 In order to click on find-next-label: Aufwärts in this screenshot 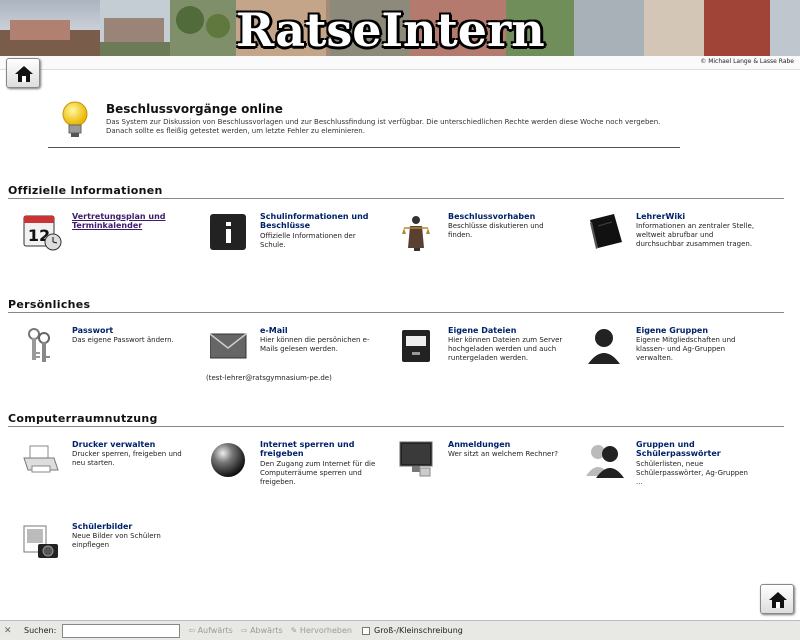, I will do `click(215, 630)`.